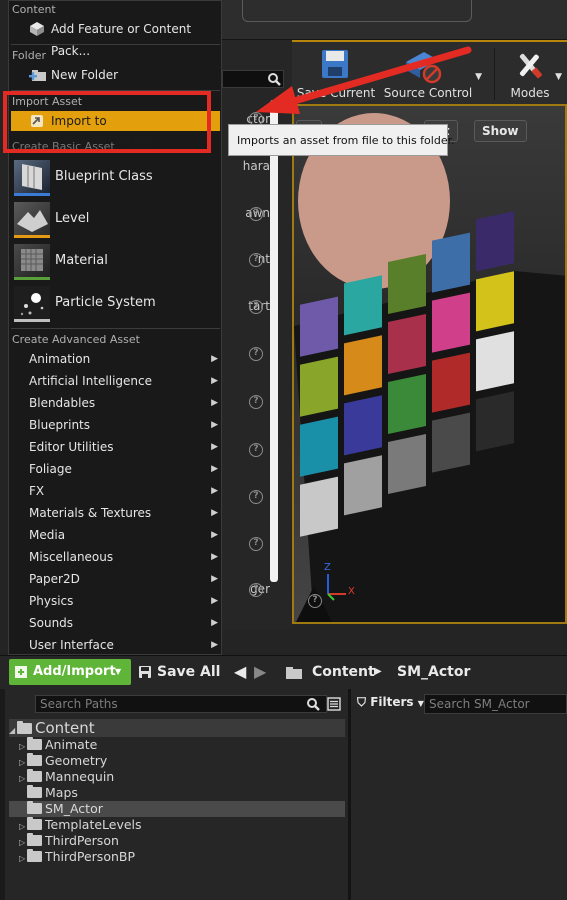  Describe the element at coordinates (351, 591) in the screenshot. I see `axis-x-label: X` at that location.